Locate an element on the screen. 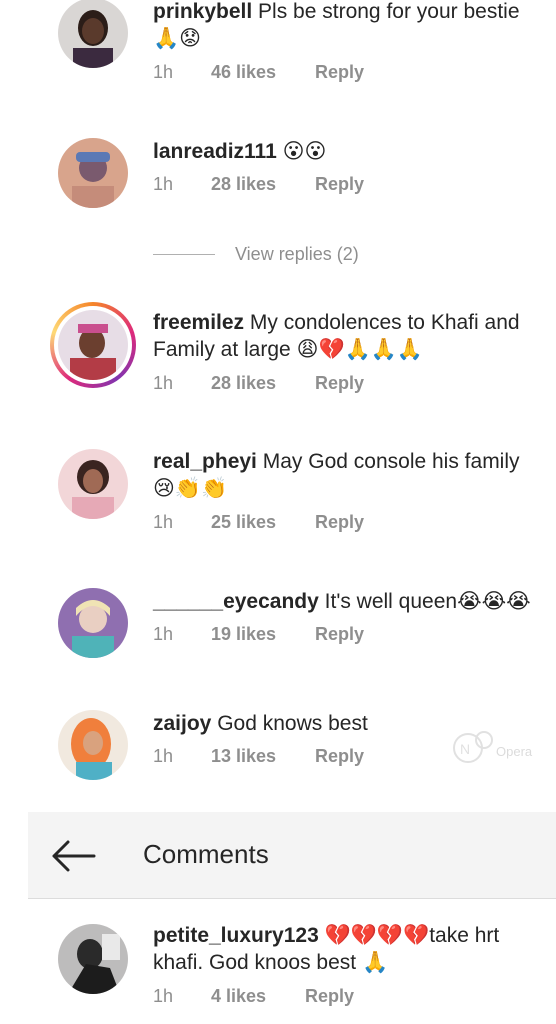 The height and width of the screenshot is (1024, 556). comment-emoji: 🙏😟 is located at coordinates (177, 38).